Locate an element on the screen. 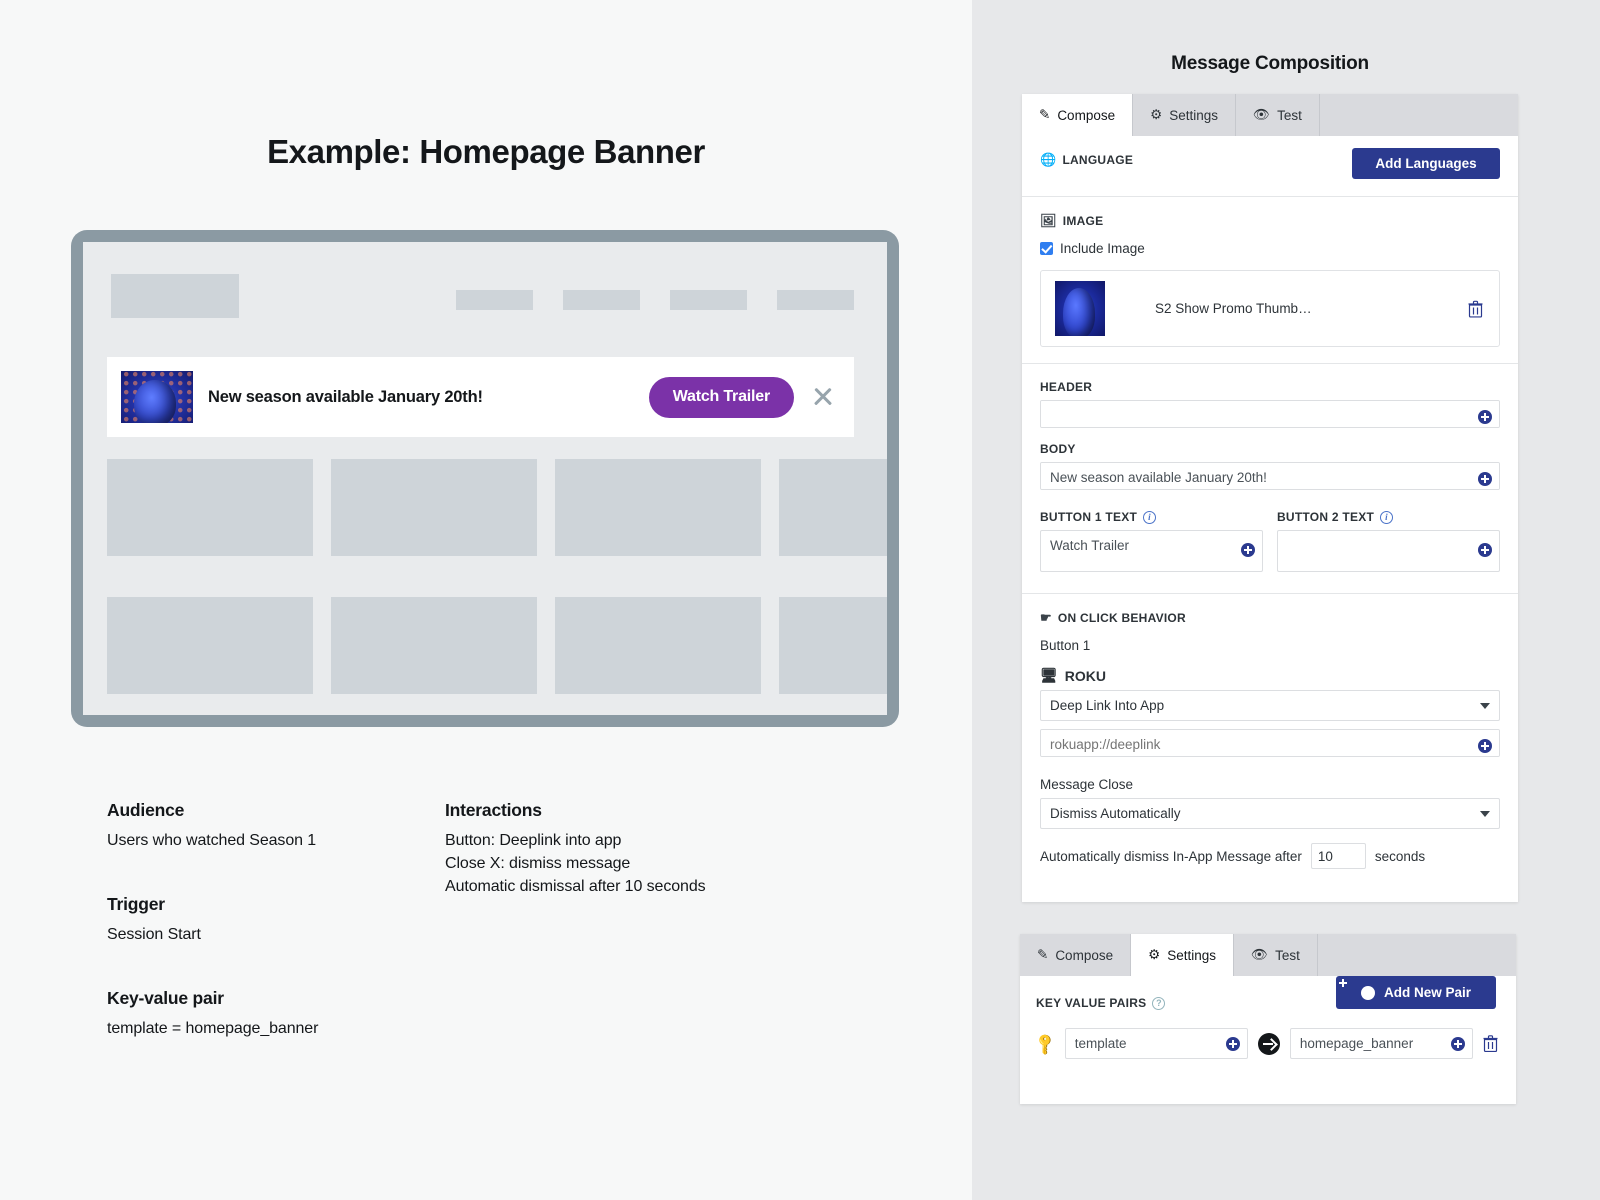  interactions-heading: Interactions is located at coordinates (493, 810).